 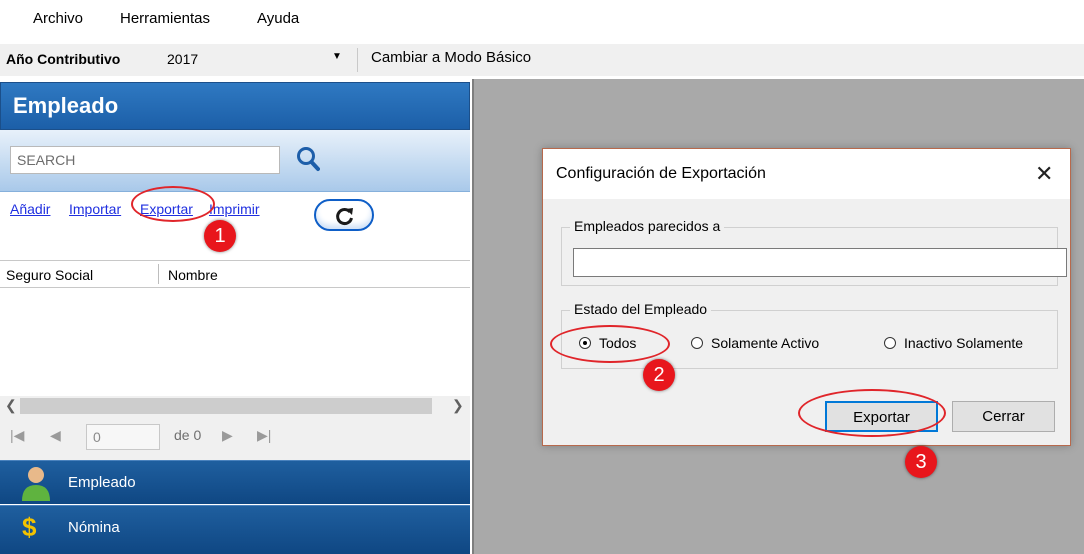 What do you see at coordinates (641, 309) in the screenshot?
I see `employee-status-label: Estado del Empleado` at bounding box center [641, 309].